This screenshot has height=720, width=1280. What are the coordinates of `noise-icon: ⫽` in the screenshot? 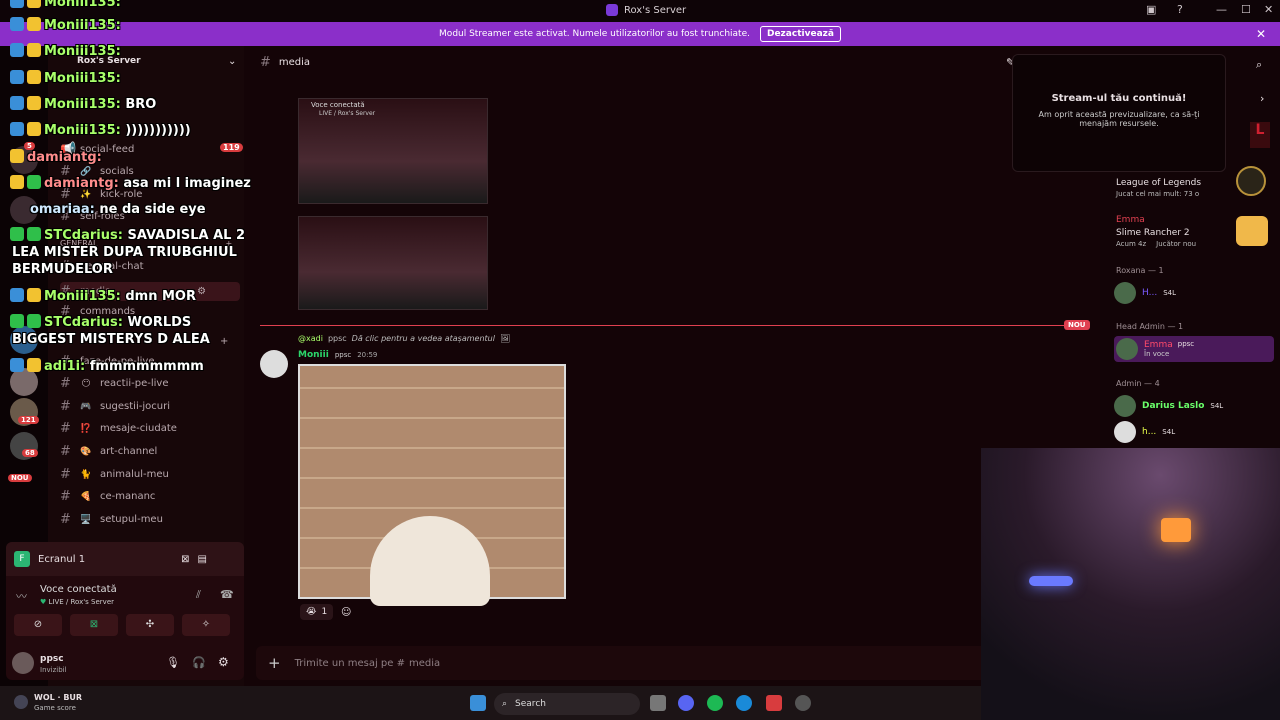 It's located at (198, 595).